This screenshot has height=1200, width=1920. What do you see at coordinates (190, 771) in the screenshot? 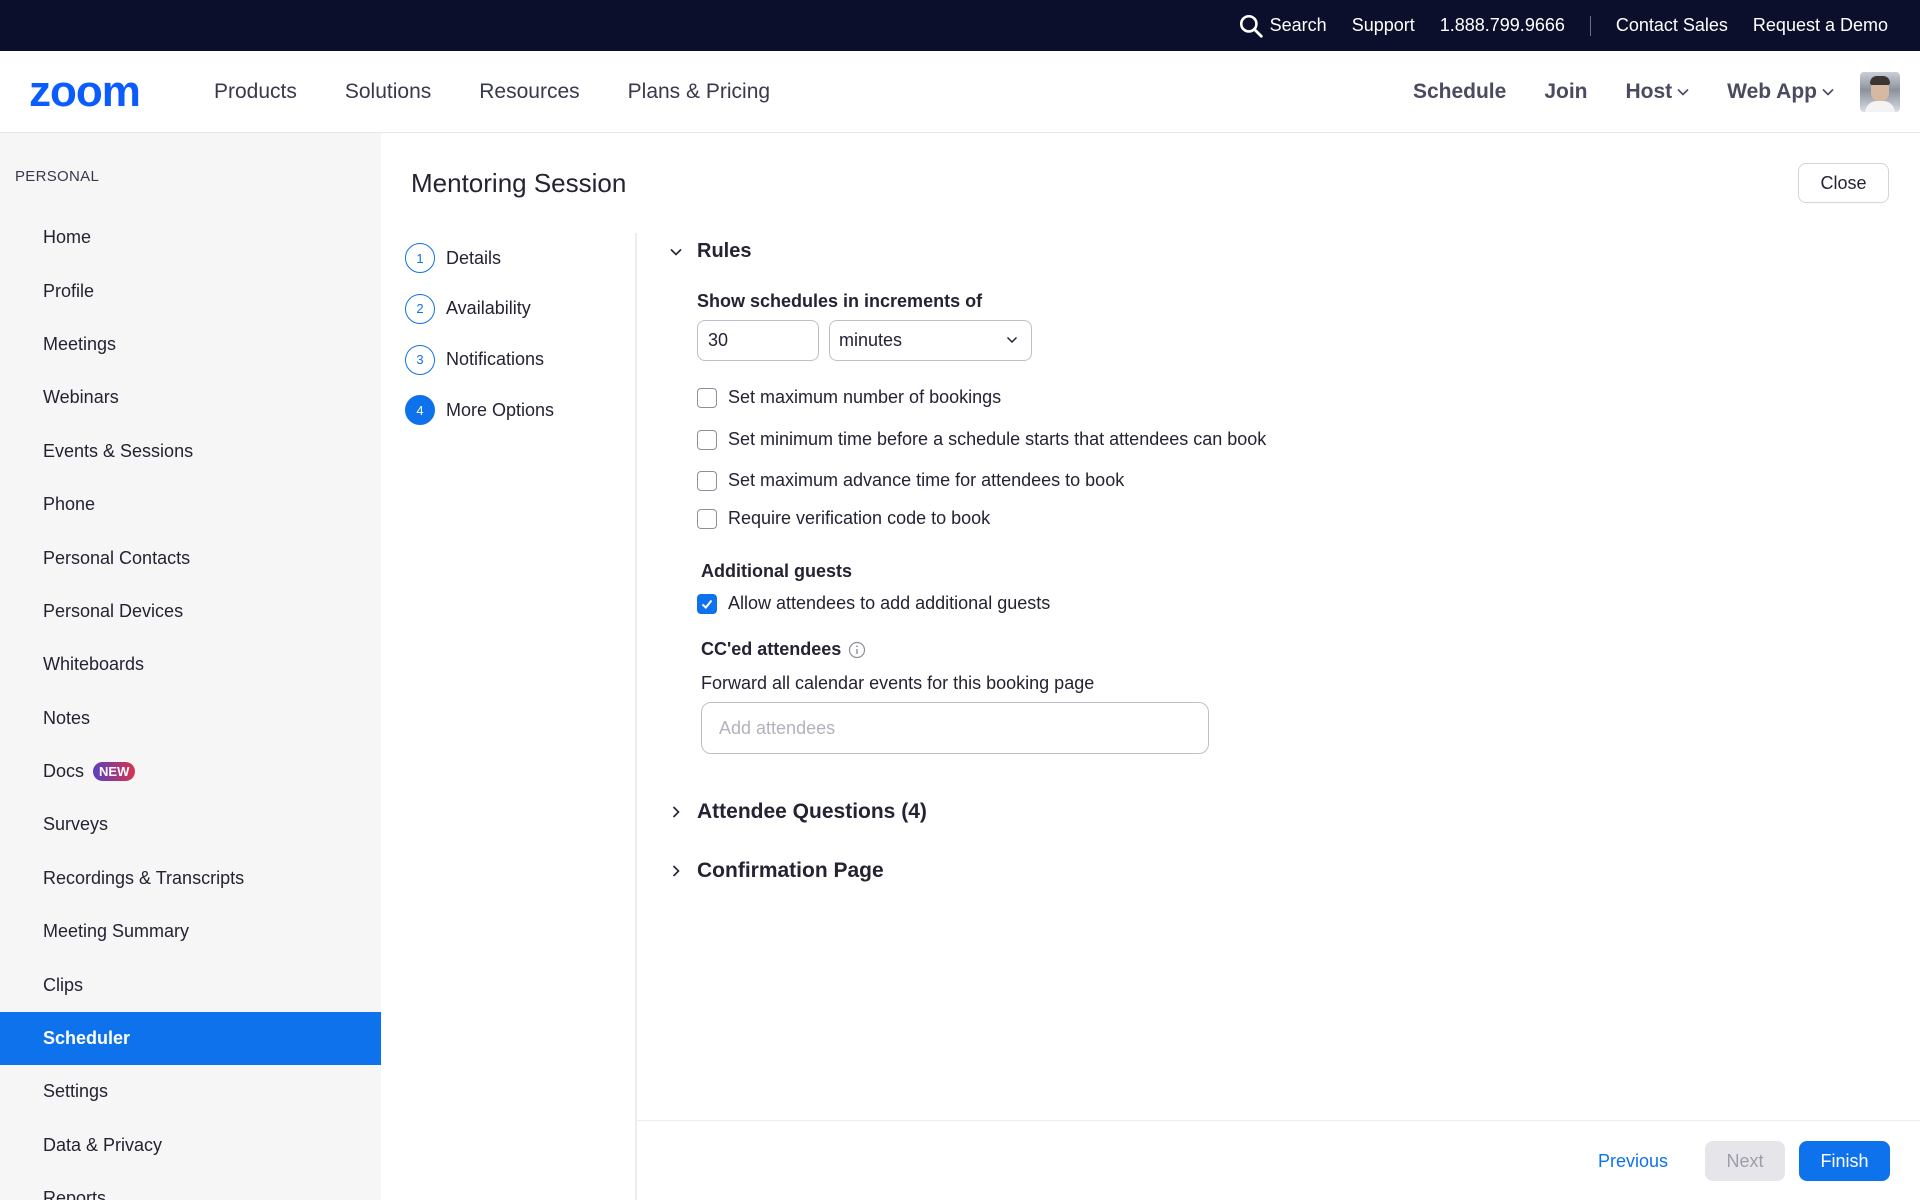
I see `sidebar-item-docs: Docs NEW` at bounding box center [190, 771].